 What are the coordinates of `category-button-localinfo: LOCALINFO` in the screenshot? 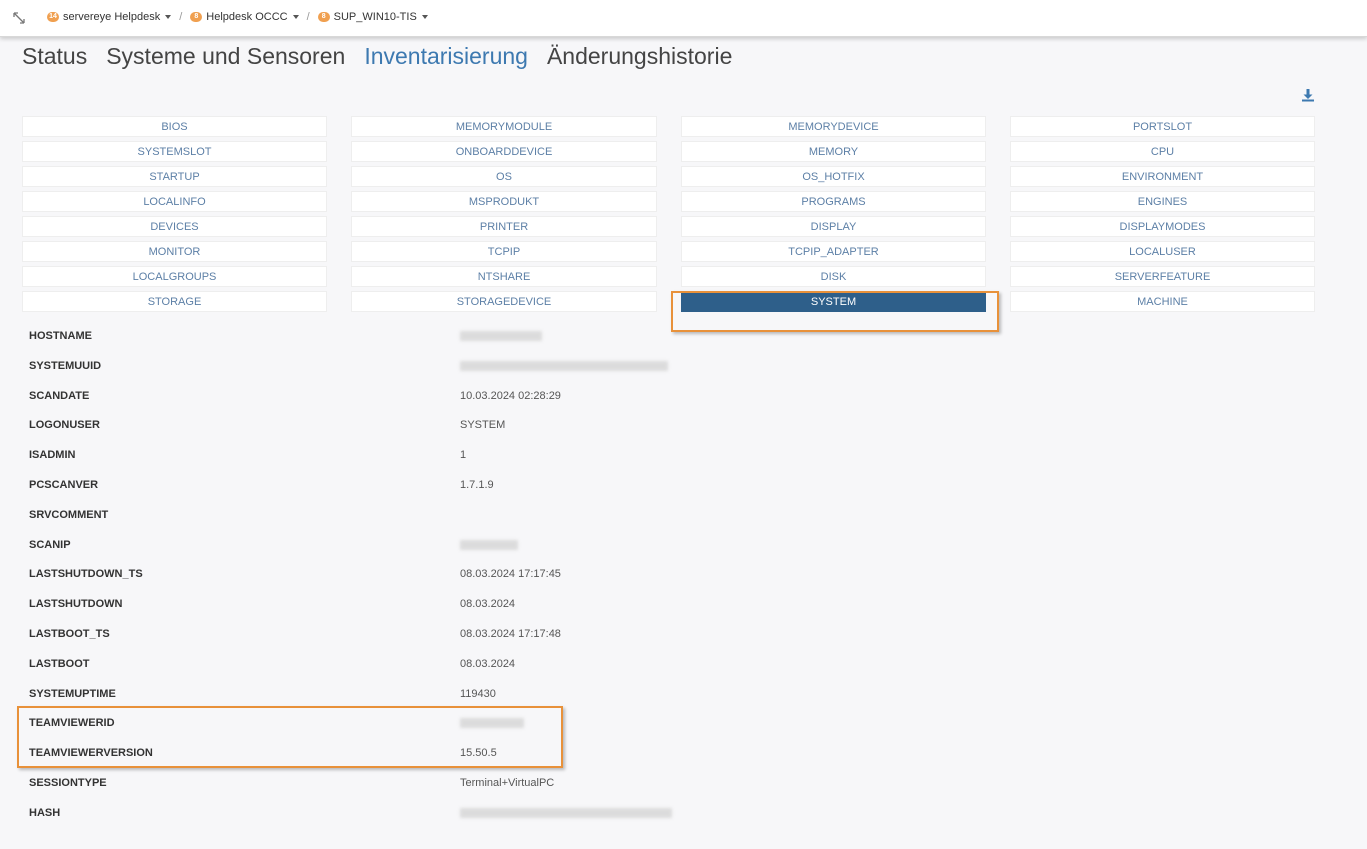 It's located at (174, 201).